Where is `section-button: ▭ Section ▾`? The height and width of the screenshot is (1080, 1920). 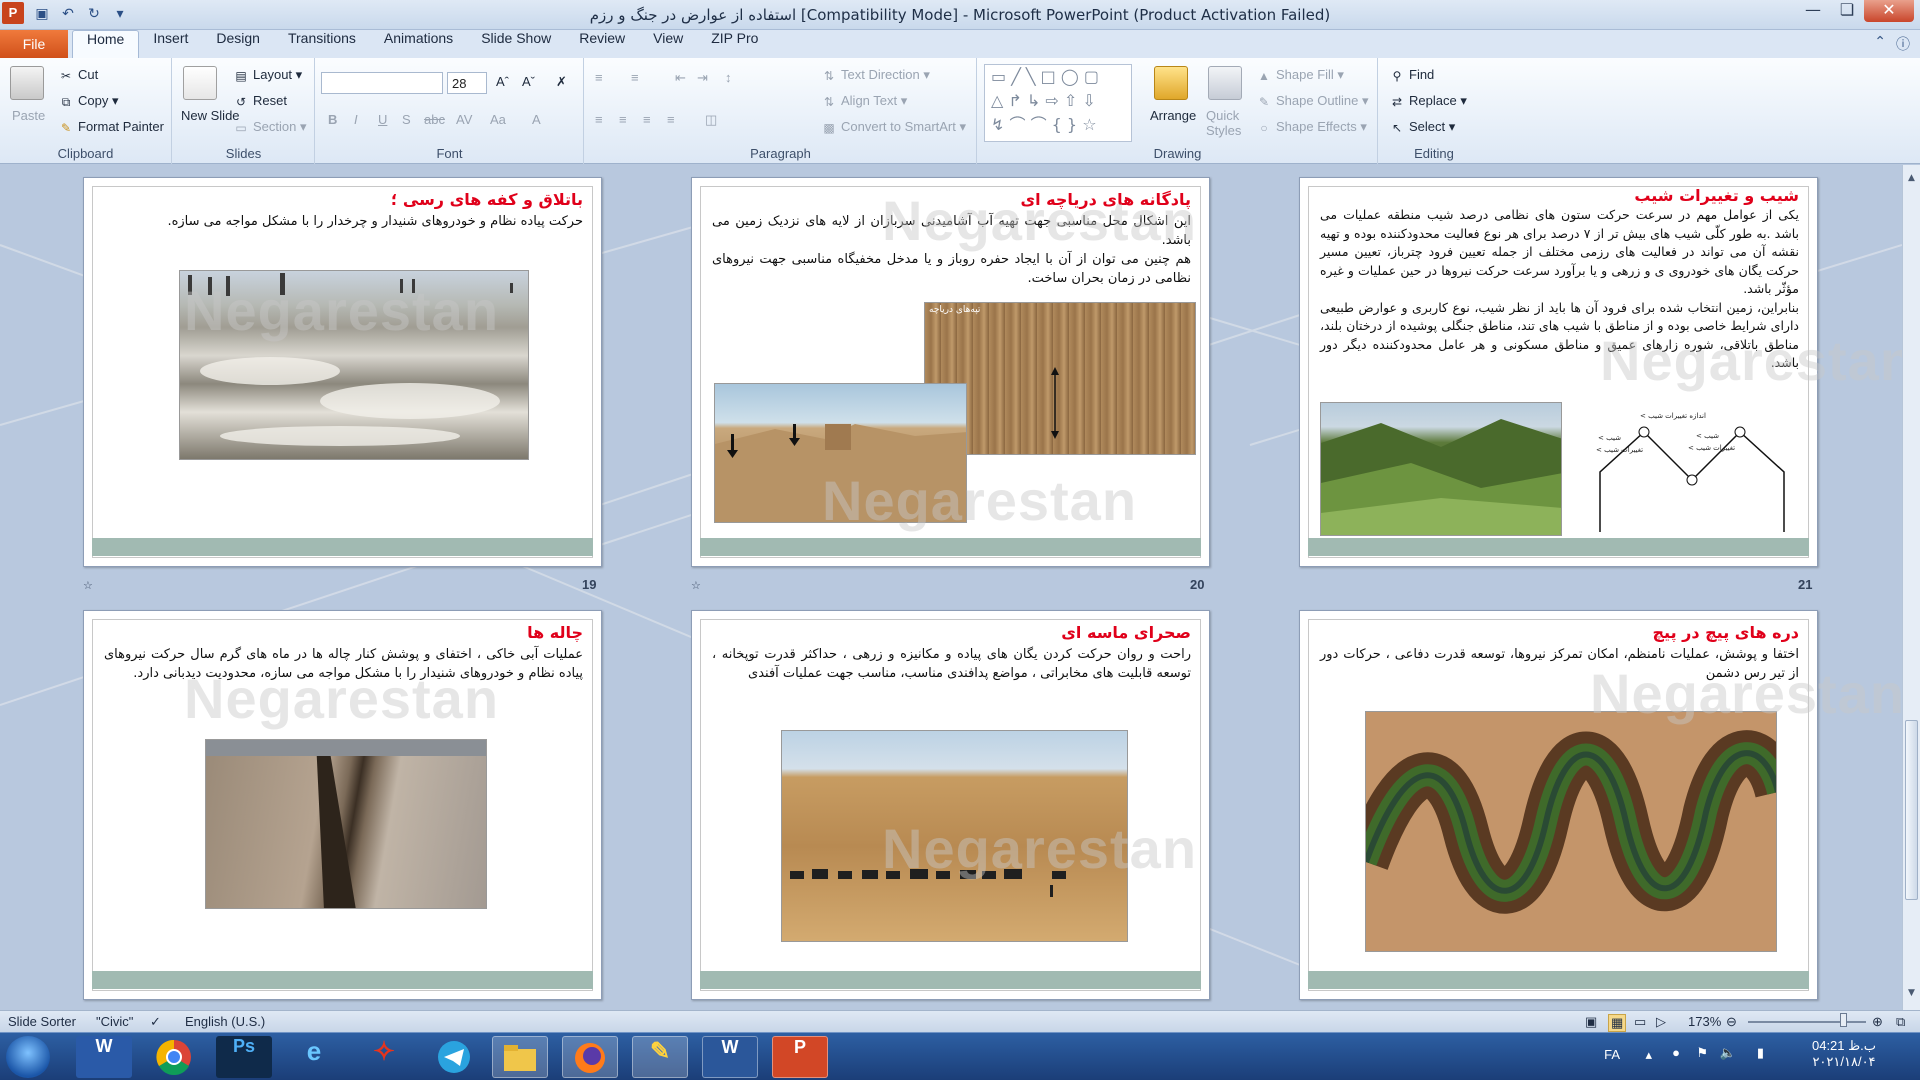
section-button: ▭ Section ▾ is located at coordinates (269, 127).